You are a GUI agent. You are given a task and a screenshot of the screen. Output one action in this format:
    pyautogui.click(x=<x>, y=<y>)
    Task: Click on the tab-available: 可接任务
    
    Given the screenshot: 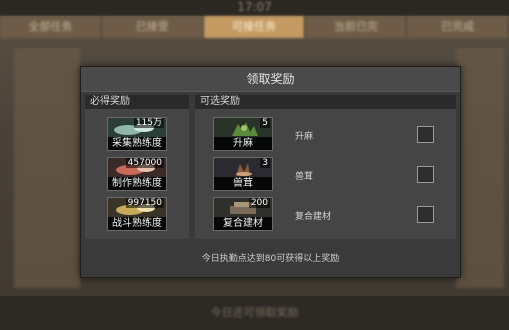 What is the action you would take?
    pyautogui.click(x=254, y=27)
    